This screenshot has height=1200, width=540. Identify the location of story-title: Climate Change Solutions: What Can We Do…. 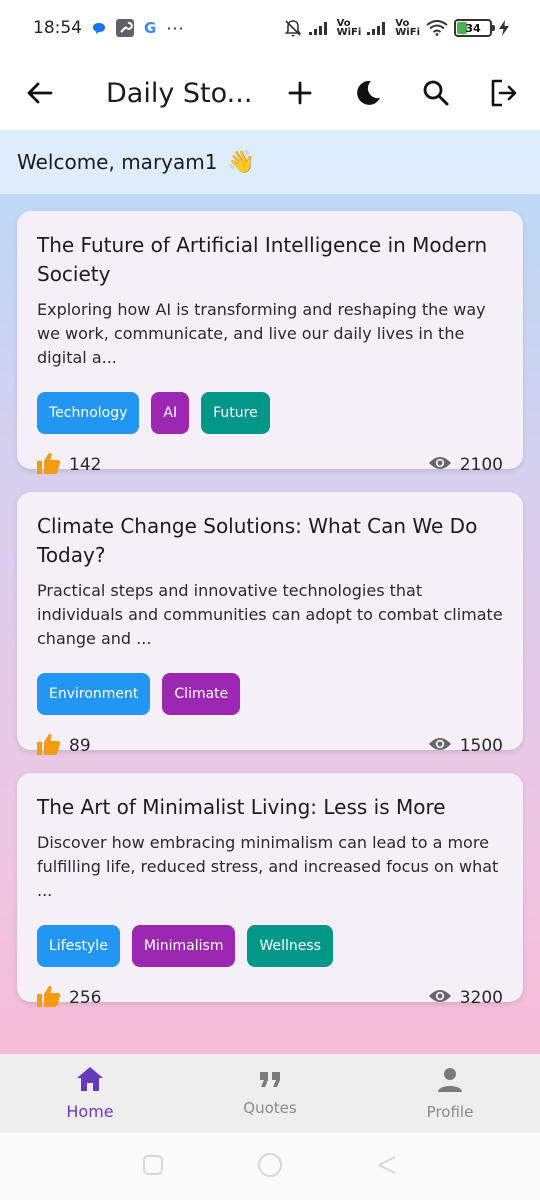
(257, 540).